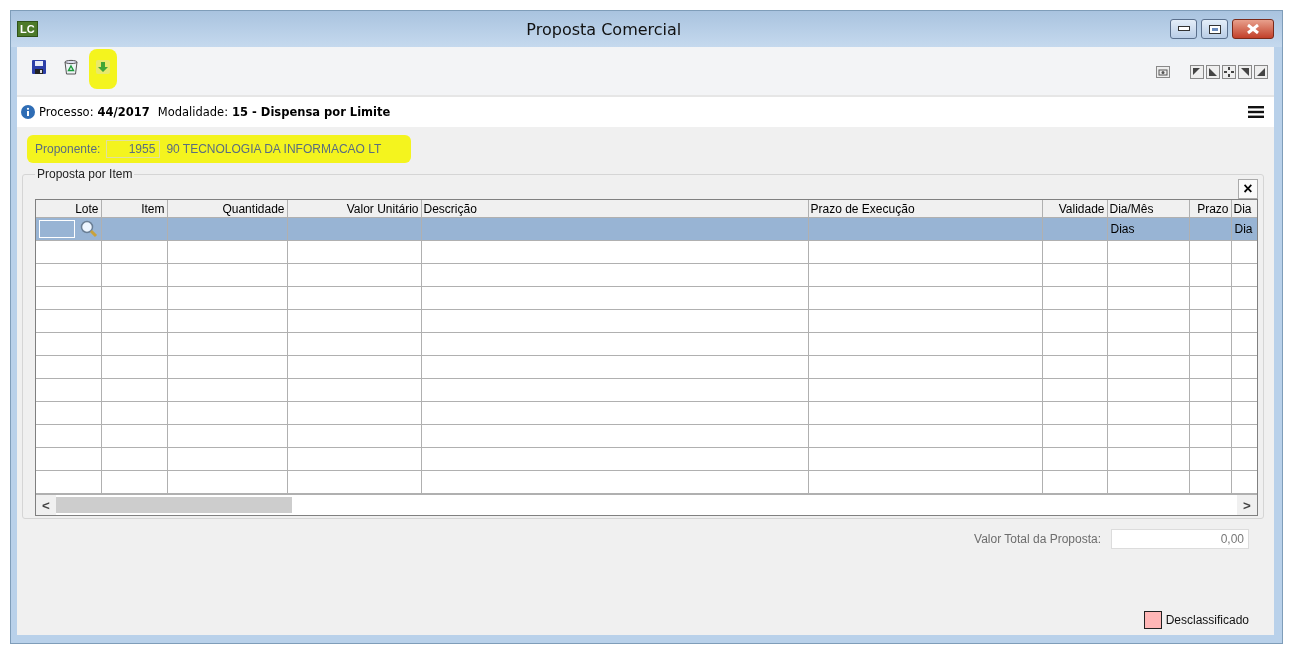 This screenshot has width=1295, height=650. Describe the element at coordinates (71, 67) in the screenshot. I see `trash-icon` at that location.